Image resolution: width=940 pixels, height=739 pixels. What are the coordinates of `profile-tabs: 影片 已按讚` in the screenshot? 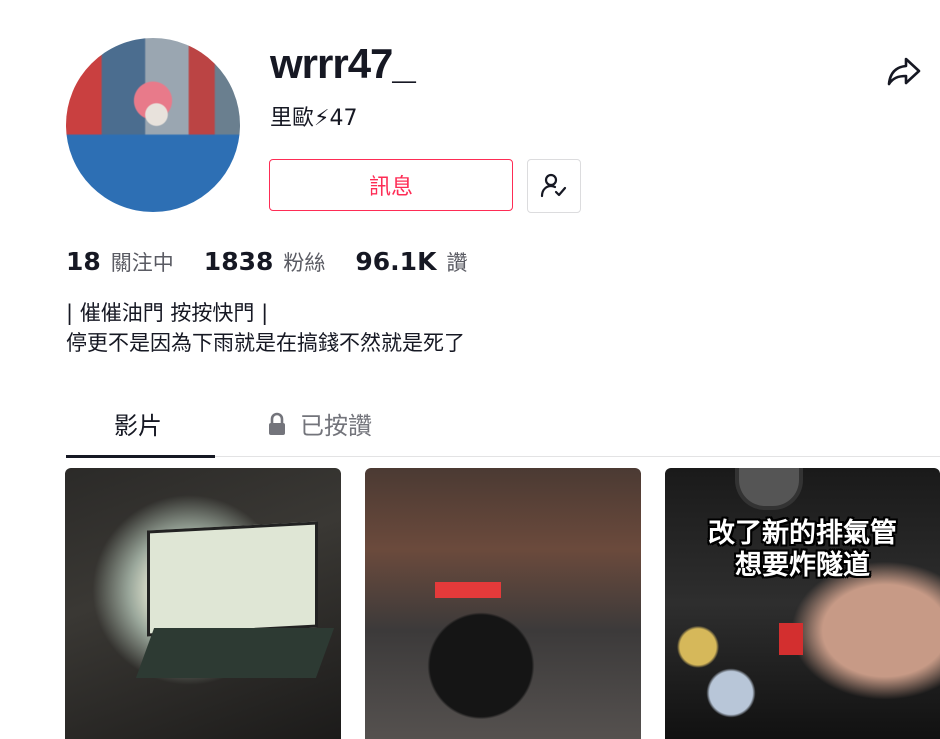 It's located at (503, 428).